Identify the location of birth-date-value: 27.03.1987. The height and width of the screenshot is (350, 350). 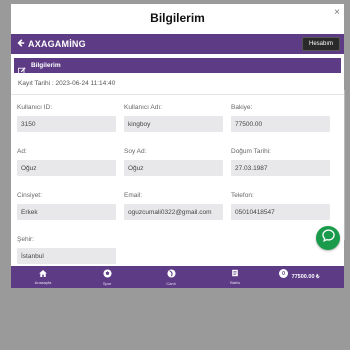
(280, 168).